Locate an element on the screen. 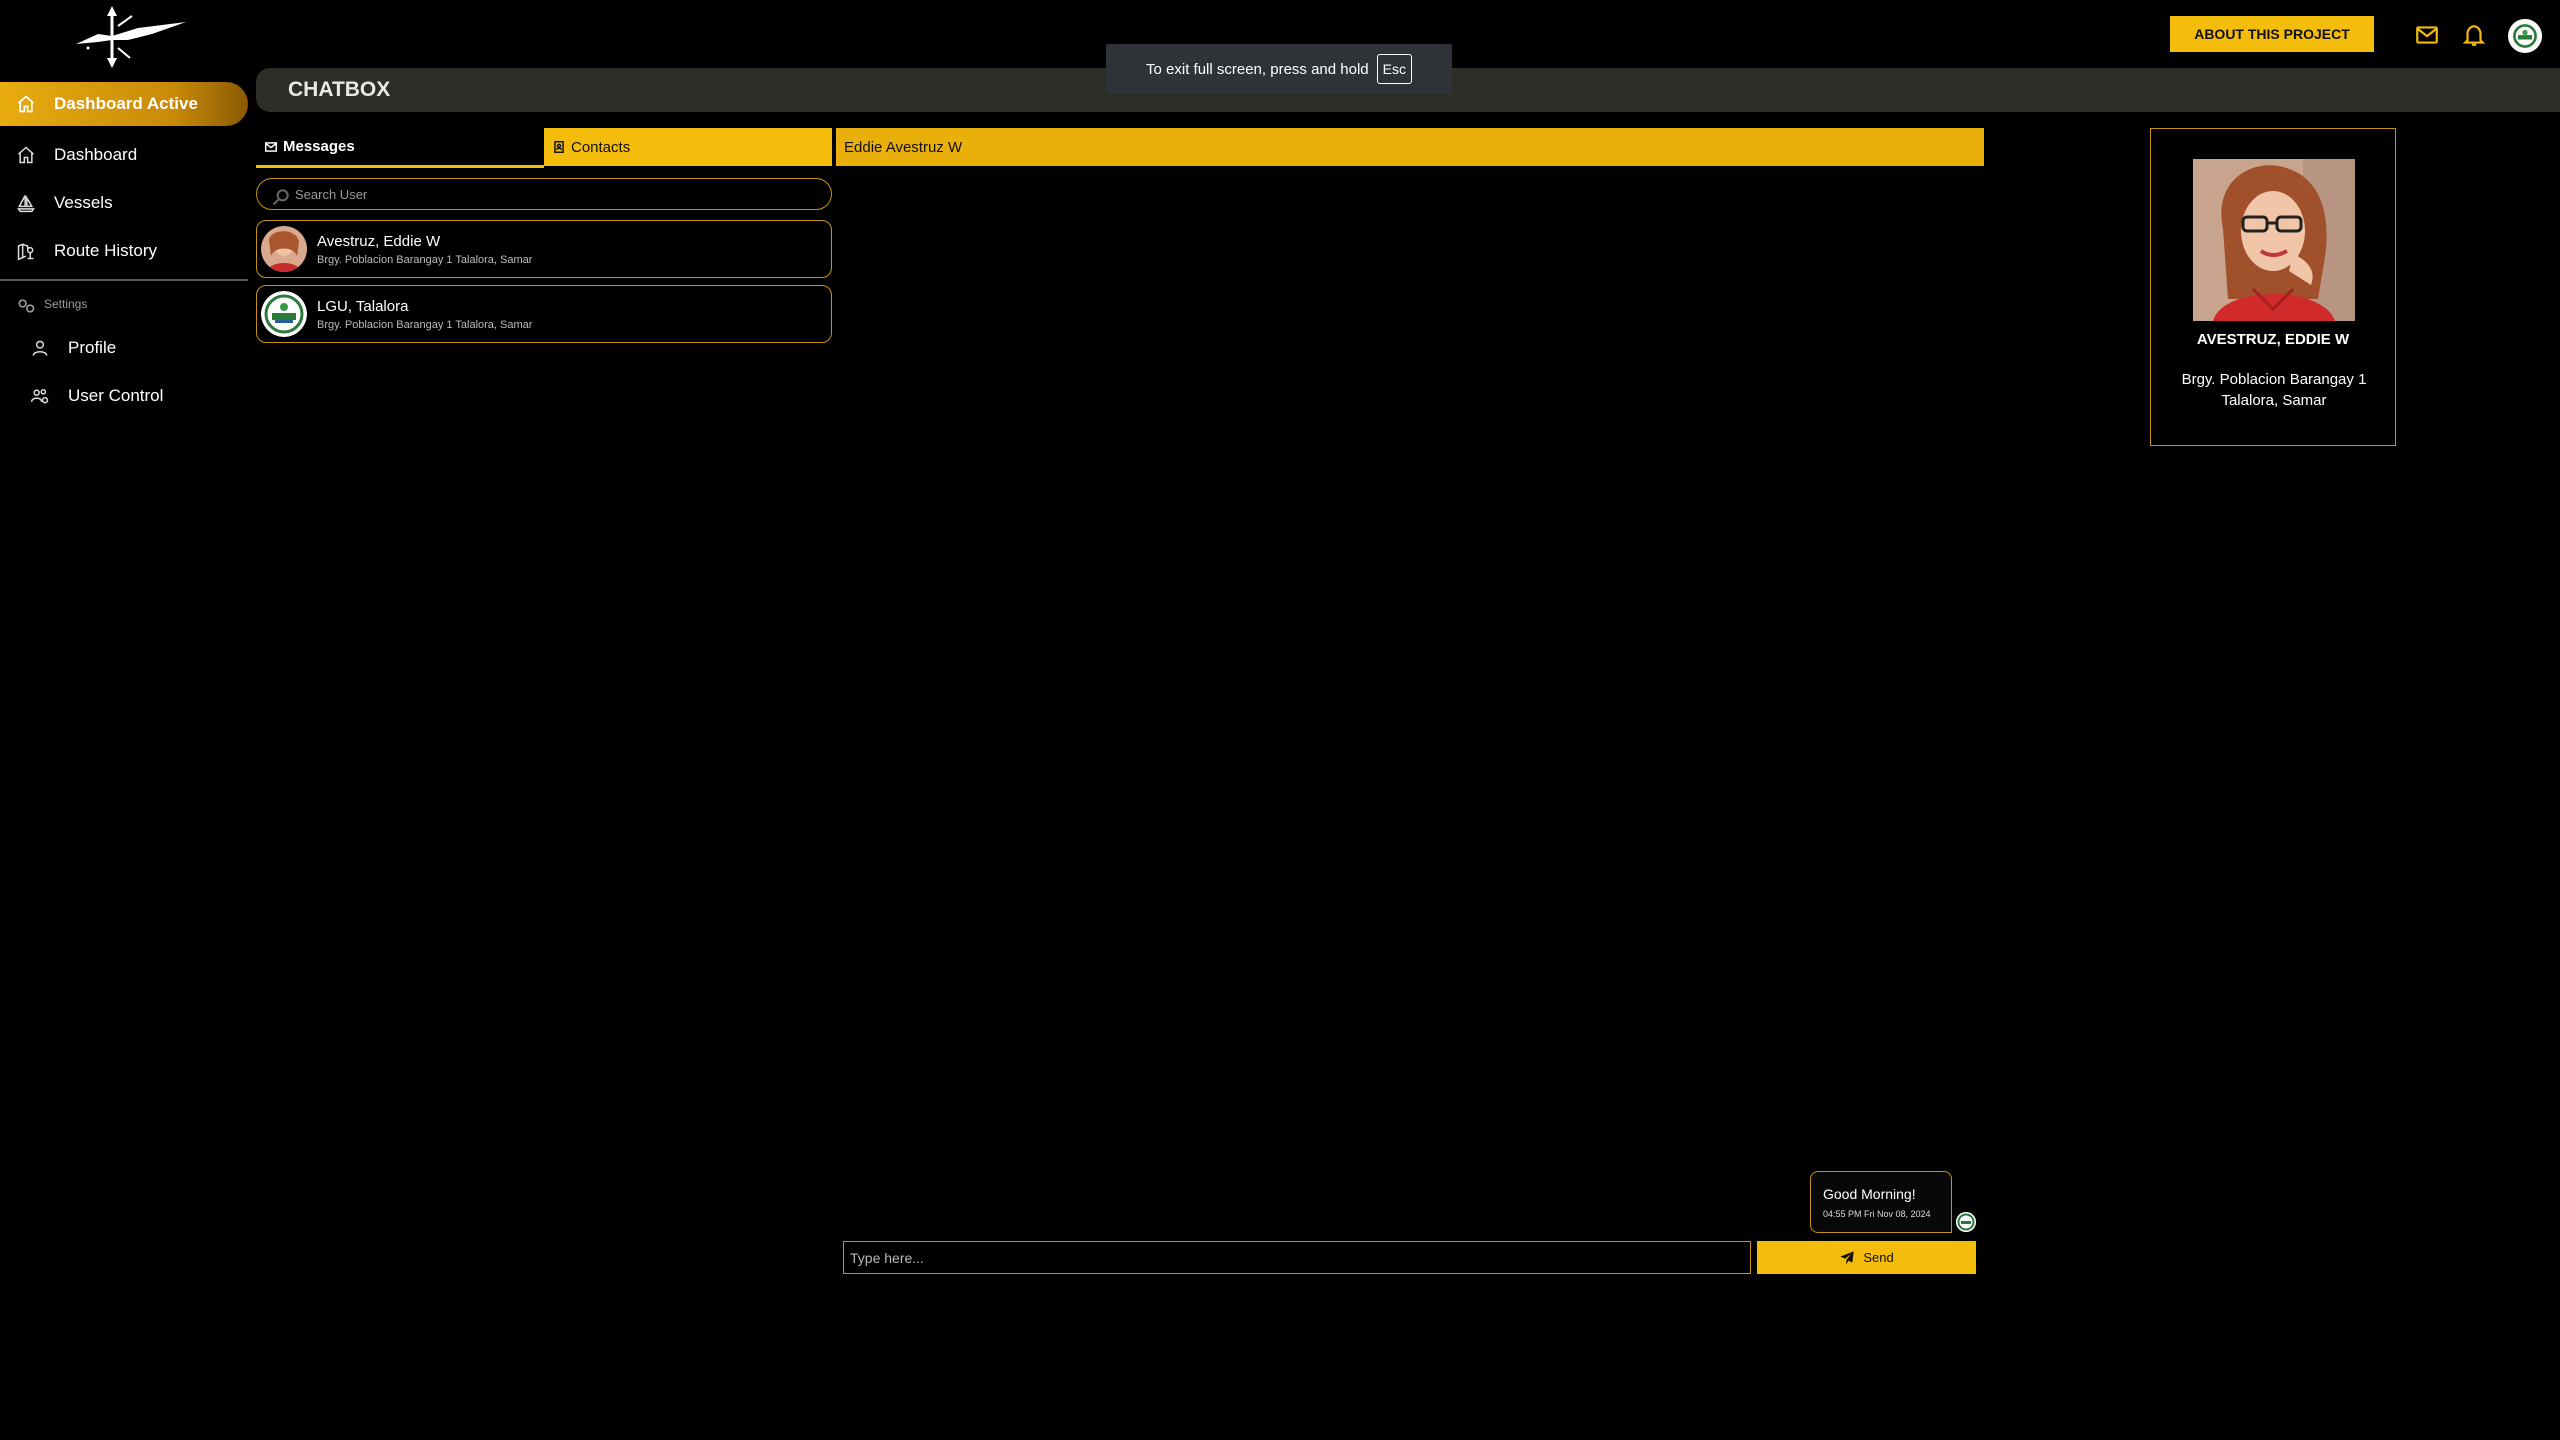 This screenshot has width=2560, height=1440. sidebar-item-vessels: Vessels is located at coordinates (124, 203).